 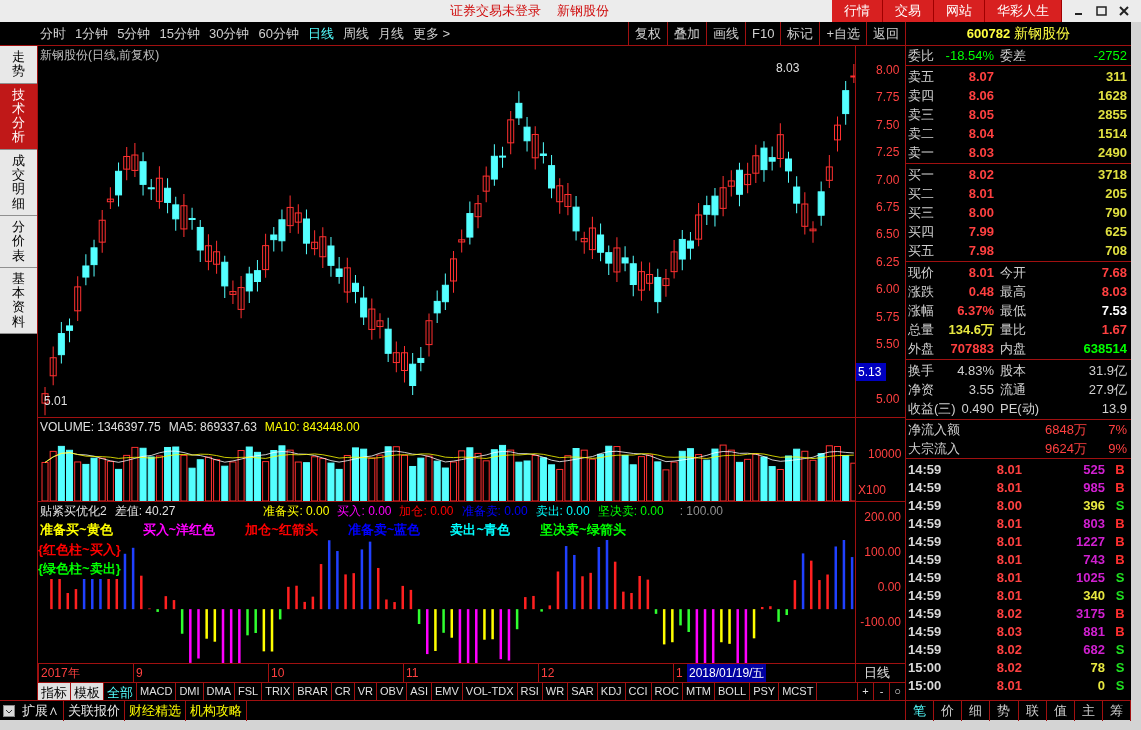 What do you see at coordinates (981, 232) in the screenshot?
I see `order-price: 7.99` at bounding box center [981, 232].